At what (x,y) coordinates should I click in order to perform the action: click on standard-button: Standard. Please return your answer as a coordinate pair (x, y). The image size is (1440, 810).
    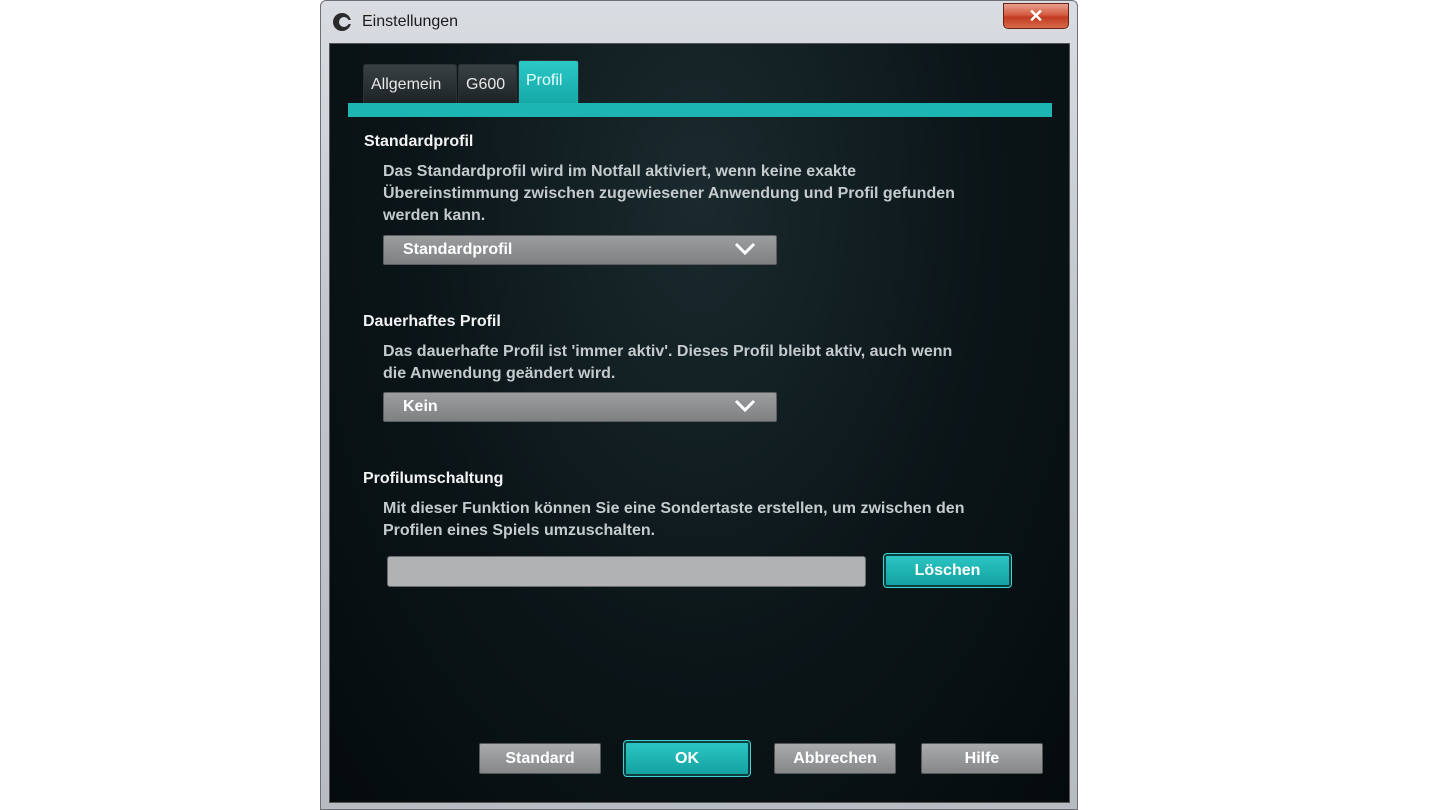
    Looking at the image, I should click on (540, 758).